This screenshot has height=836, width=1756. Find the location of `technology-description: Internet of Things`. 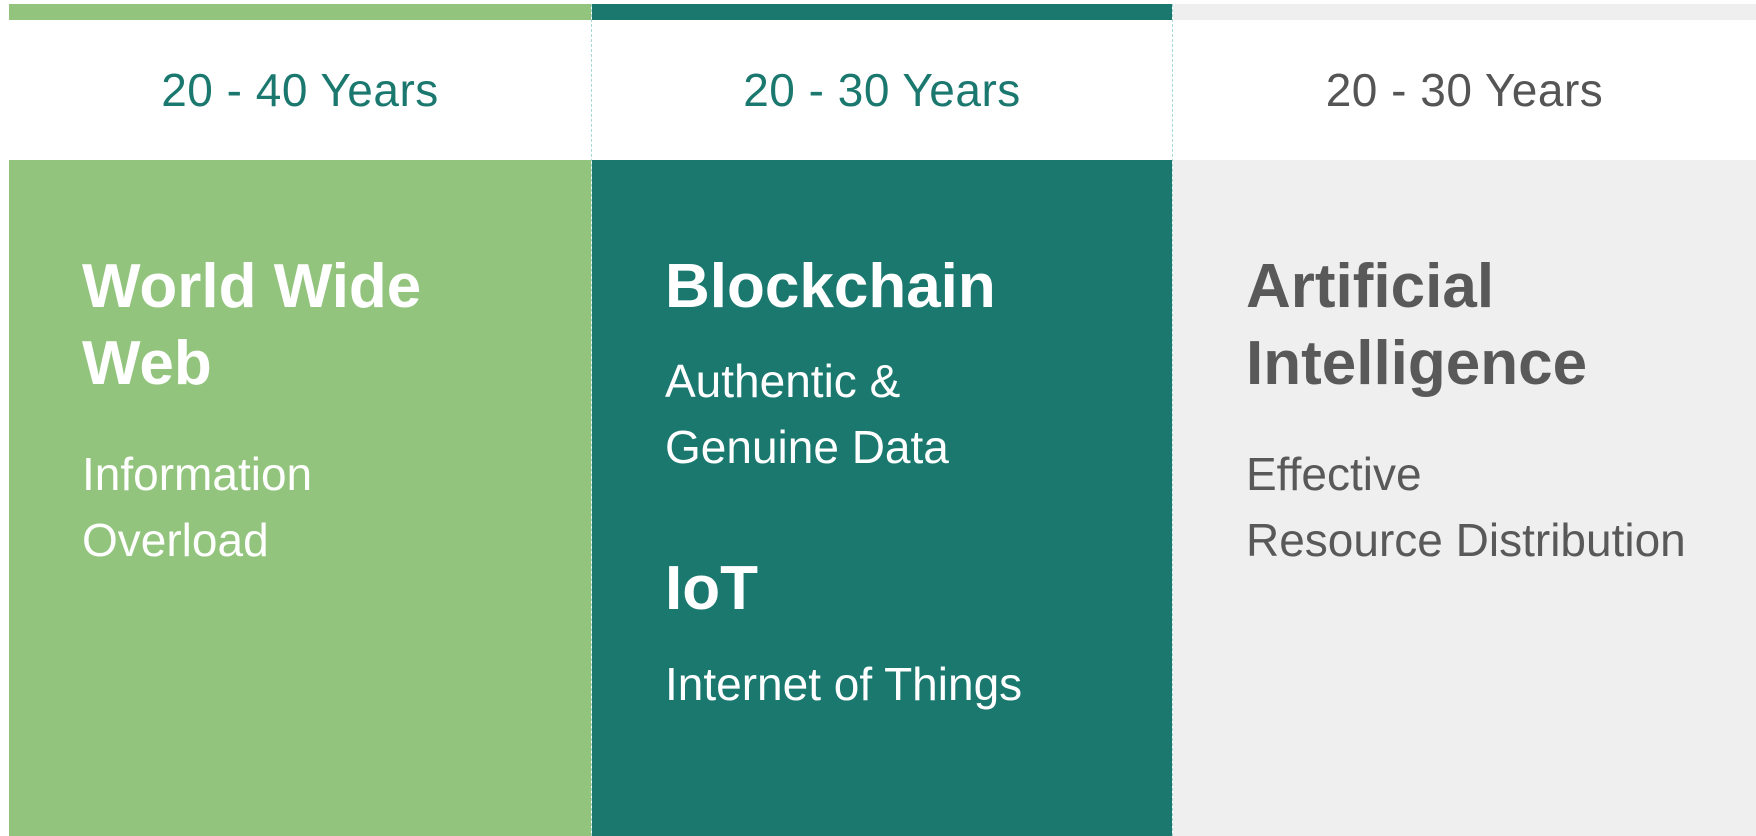

technology-description: Internet of Things is located at coordinates (843, 684).